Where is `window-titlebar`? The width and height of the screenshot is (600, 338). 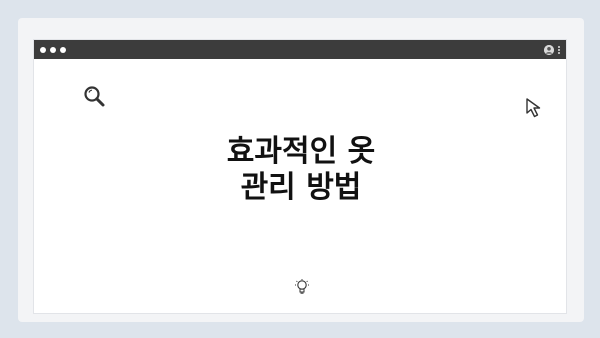 window-titlebar is located at coordinates (300, 49).